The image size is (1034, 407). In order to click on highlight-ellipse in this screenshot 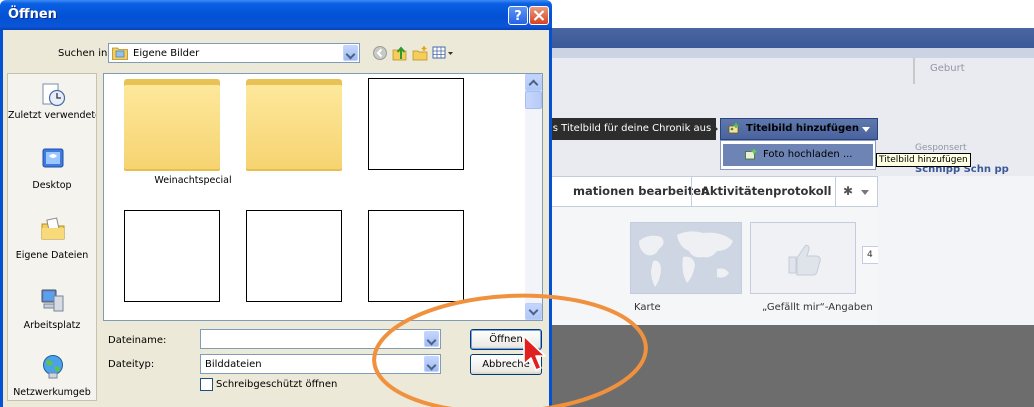, I will do `click(510, 350)`.